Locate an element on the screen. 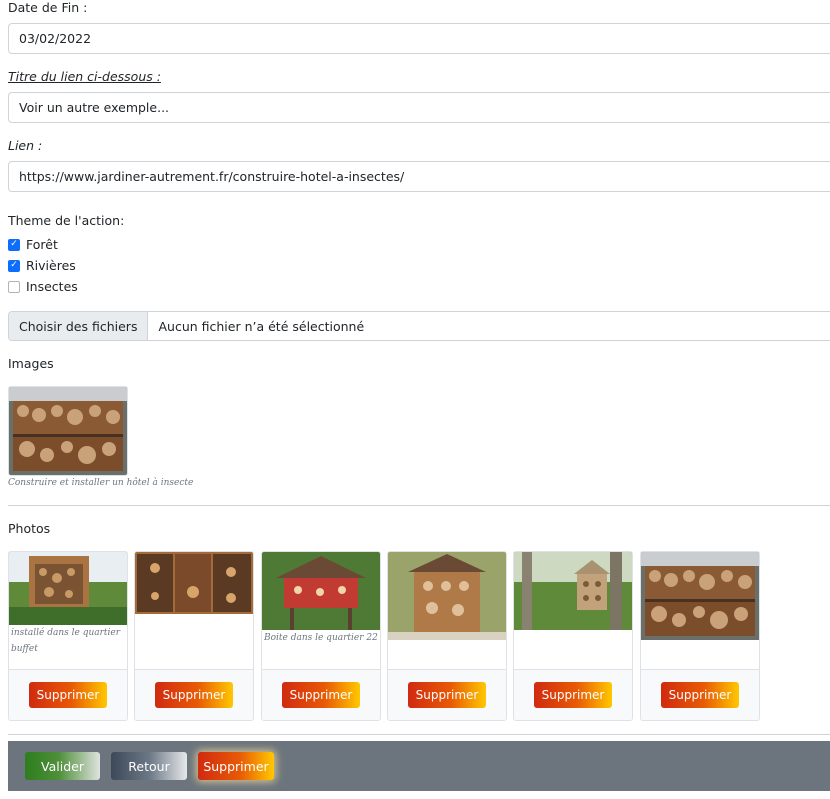 The image size is (830, 799). theme-label: Theme de l'action: is located at coordinates (66, 220).